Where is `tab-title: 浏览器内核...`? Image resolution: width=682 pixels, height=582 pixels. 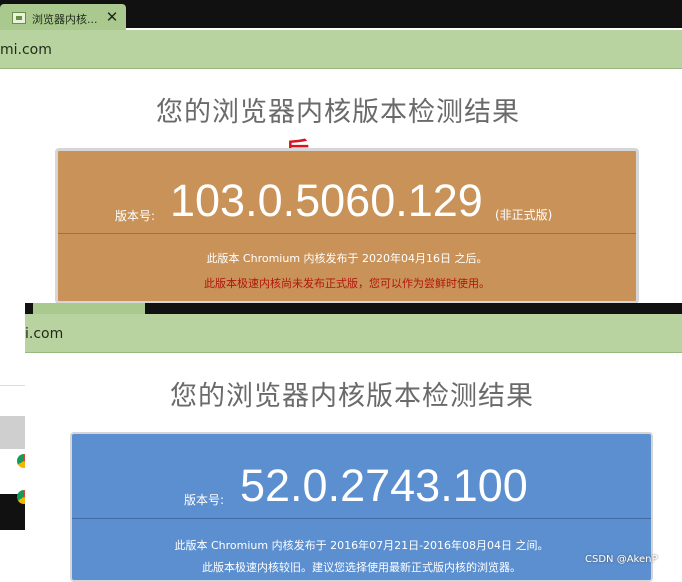 tab-title: 浏览器内核... is located at coordinates (65, 19).